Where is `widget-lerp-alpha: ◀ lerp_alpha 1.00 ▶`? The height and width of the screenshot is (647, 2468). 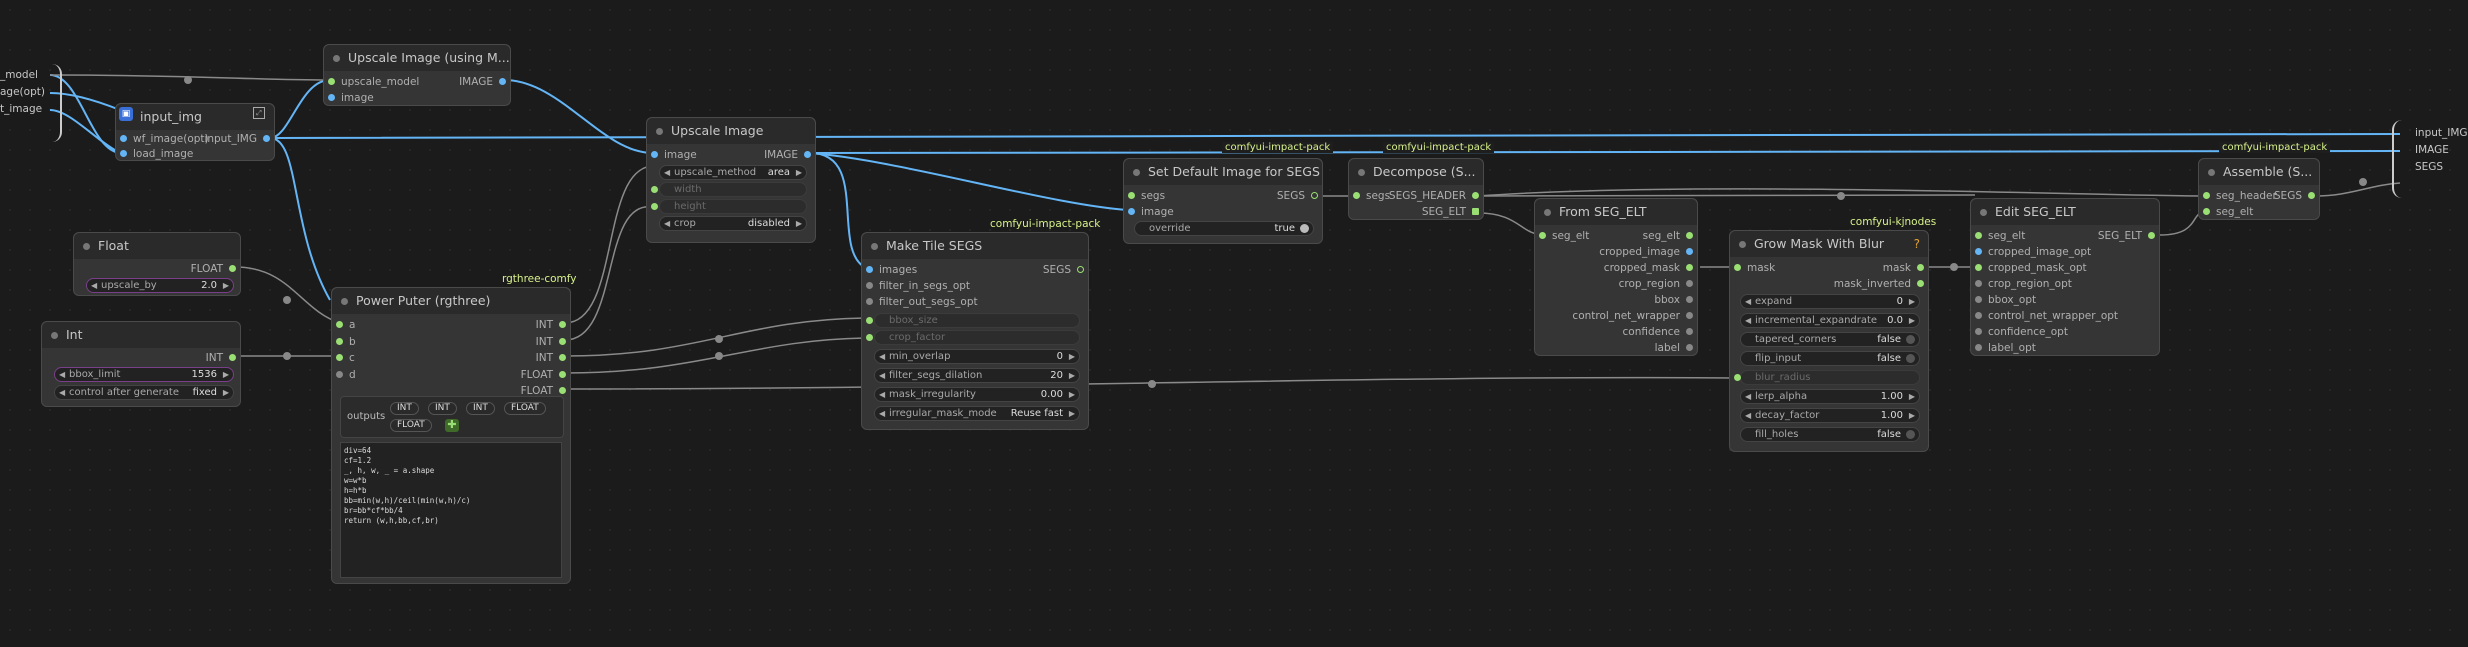 widget-lerp-alpha: ◀ lerp_alpha 1.00 ▶ is located at coordinates (1830, 396).